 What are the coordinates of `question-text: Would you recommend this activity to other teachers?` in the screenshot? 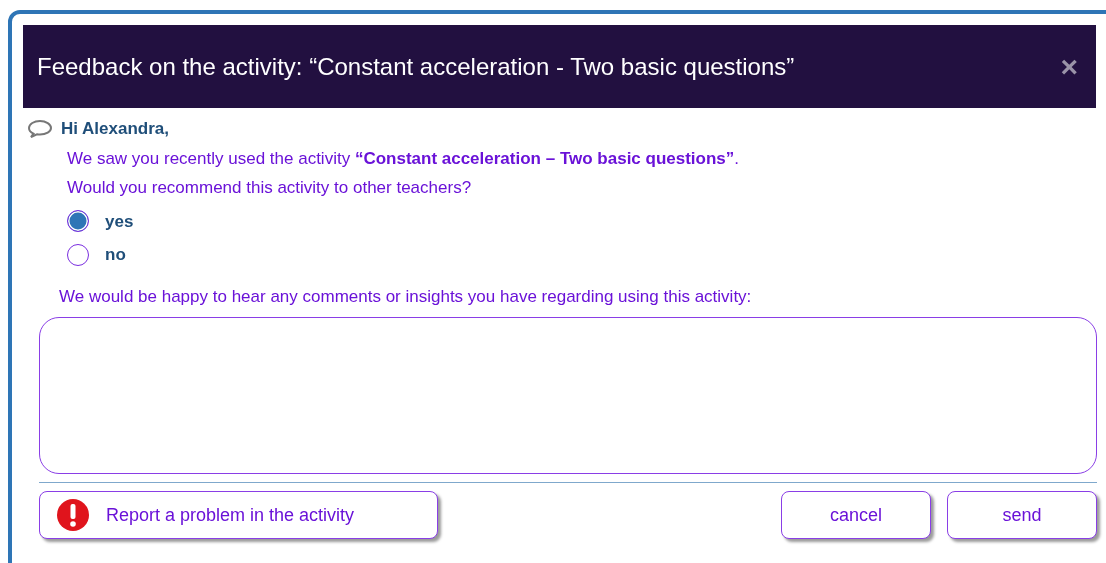 It's located at (270, 188).